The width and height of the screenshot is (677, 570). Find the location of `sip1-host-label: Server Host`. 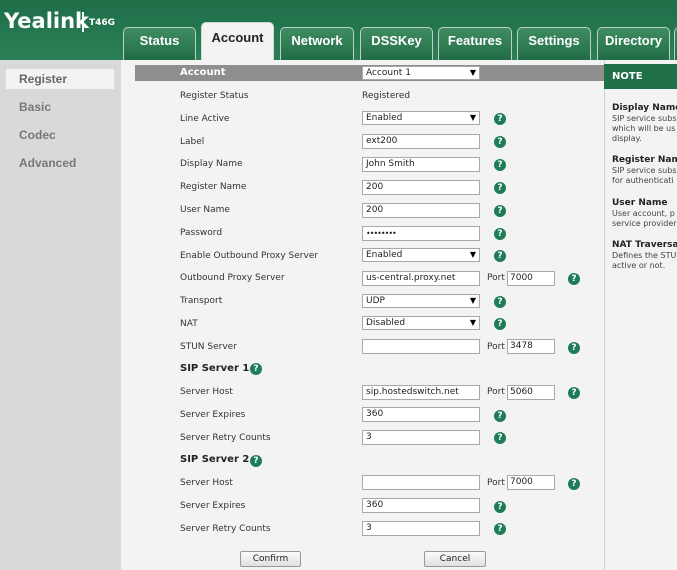

sip1-host-label: Server Host is located at coordinates (206, 392).